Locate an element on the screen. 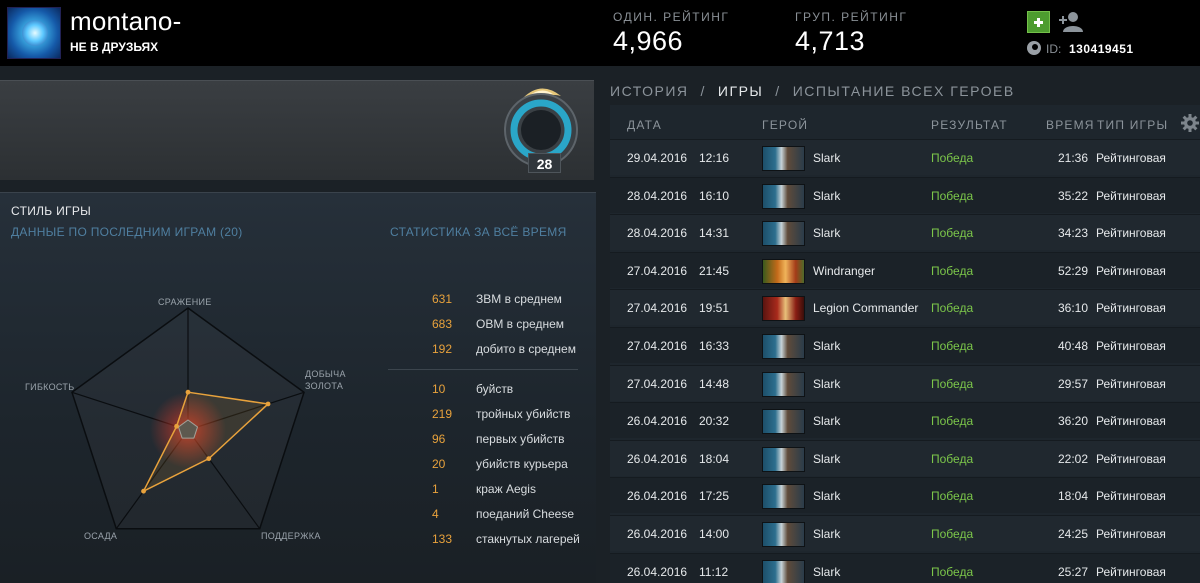 The width and height of the screenshot is (1200, 583). stat-value: 10 is located at coordinates (439, 389).